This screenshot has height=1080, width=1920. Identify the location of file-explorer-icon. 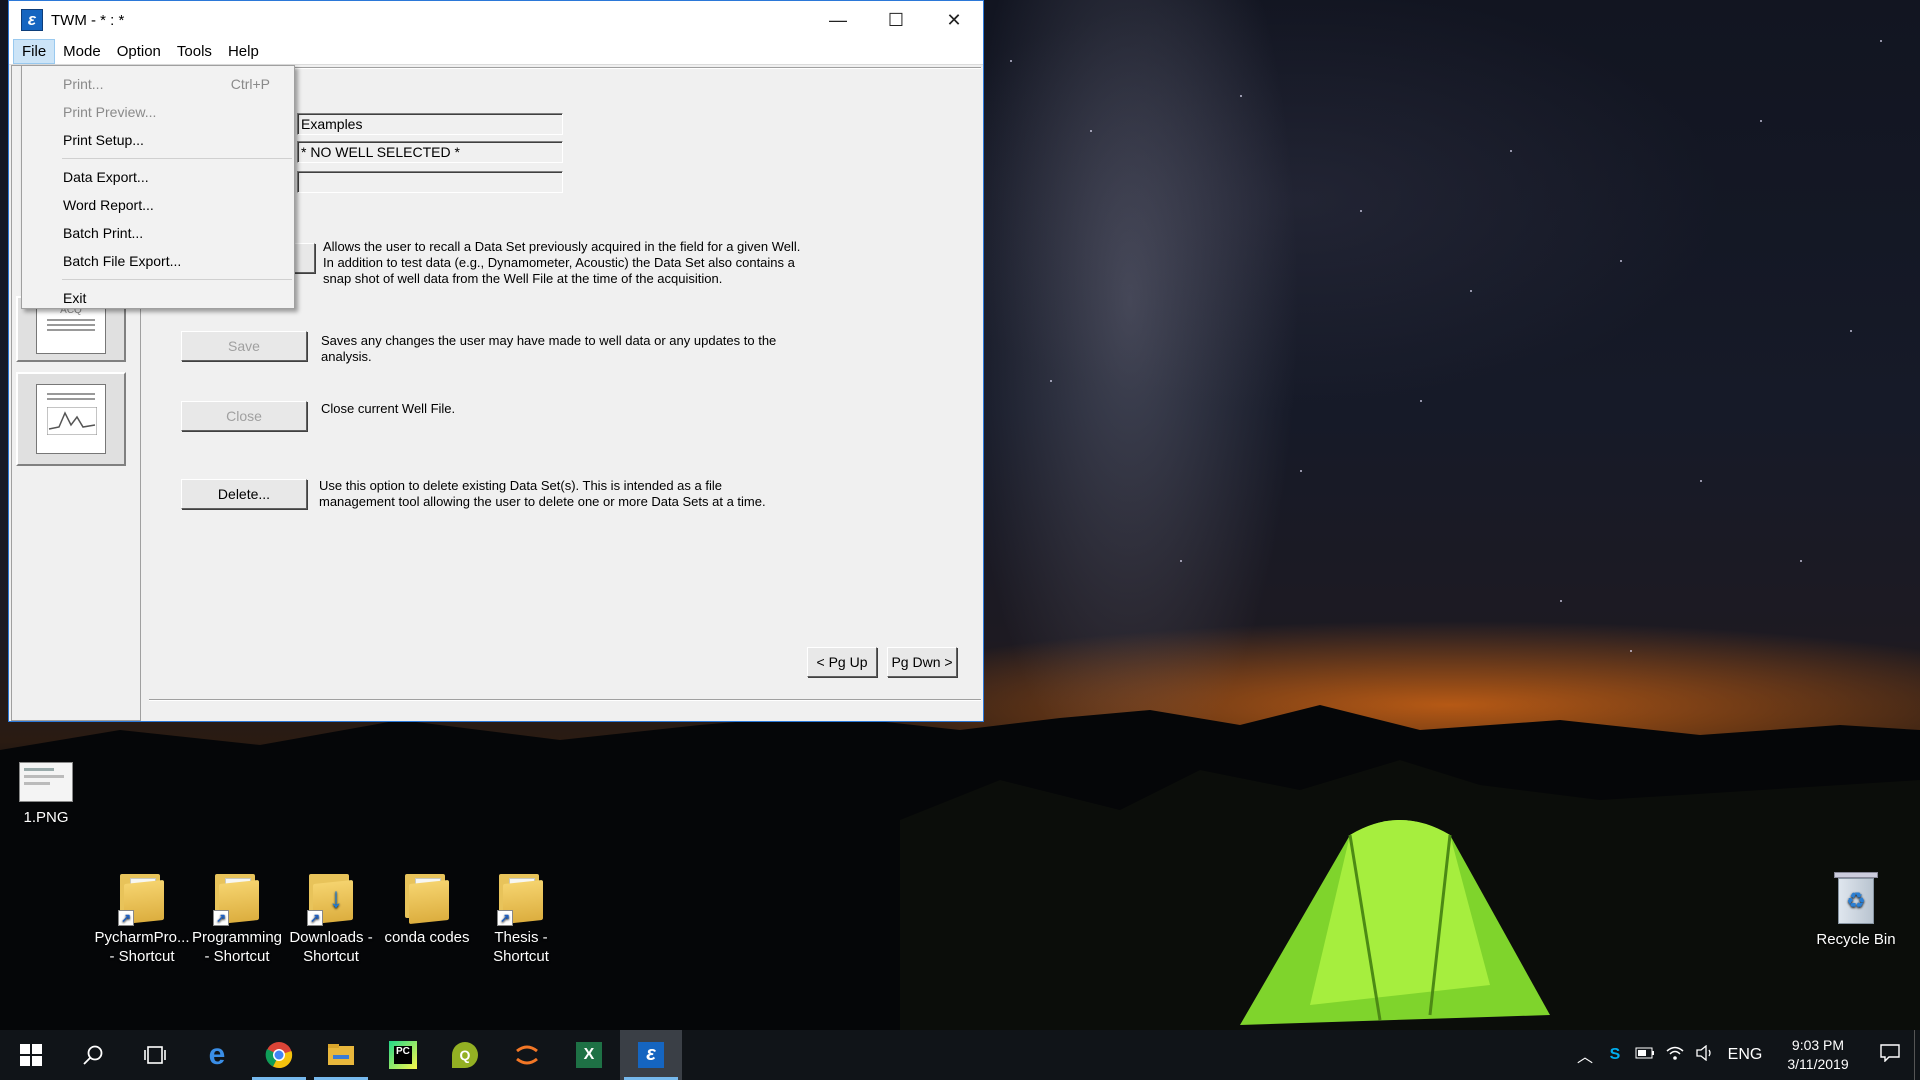
(341, 1054).